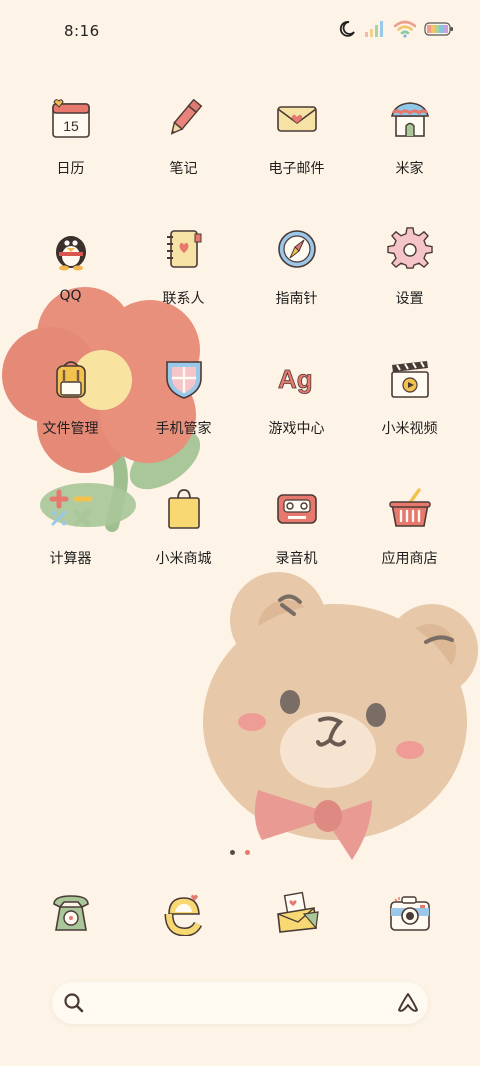 The height and width of the screenshot is (1066, 480). I want to click on app-row: 15 日历 笔记 电子邮件 米家, so click(240, 155).